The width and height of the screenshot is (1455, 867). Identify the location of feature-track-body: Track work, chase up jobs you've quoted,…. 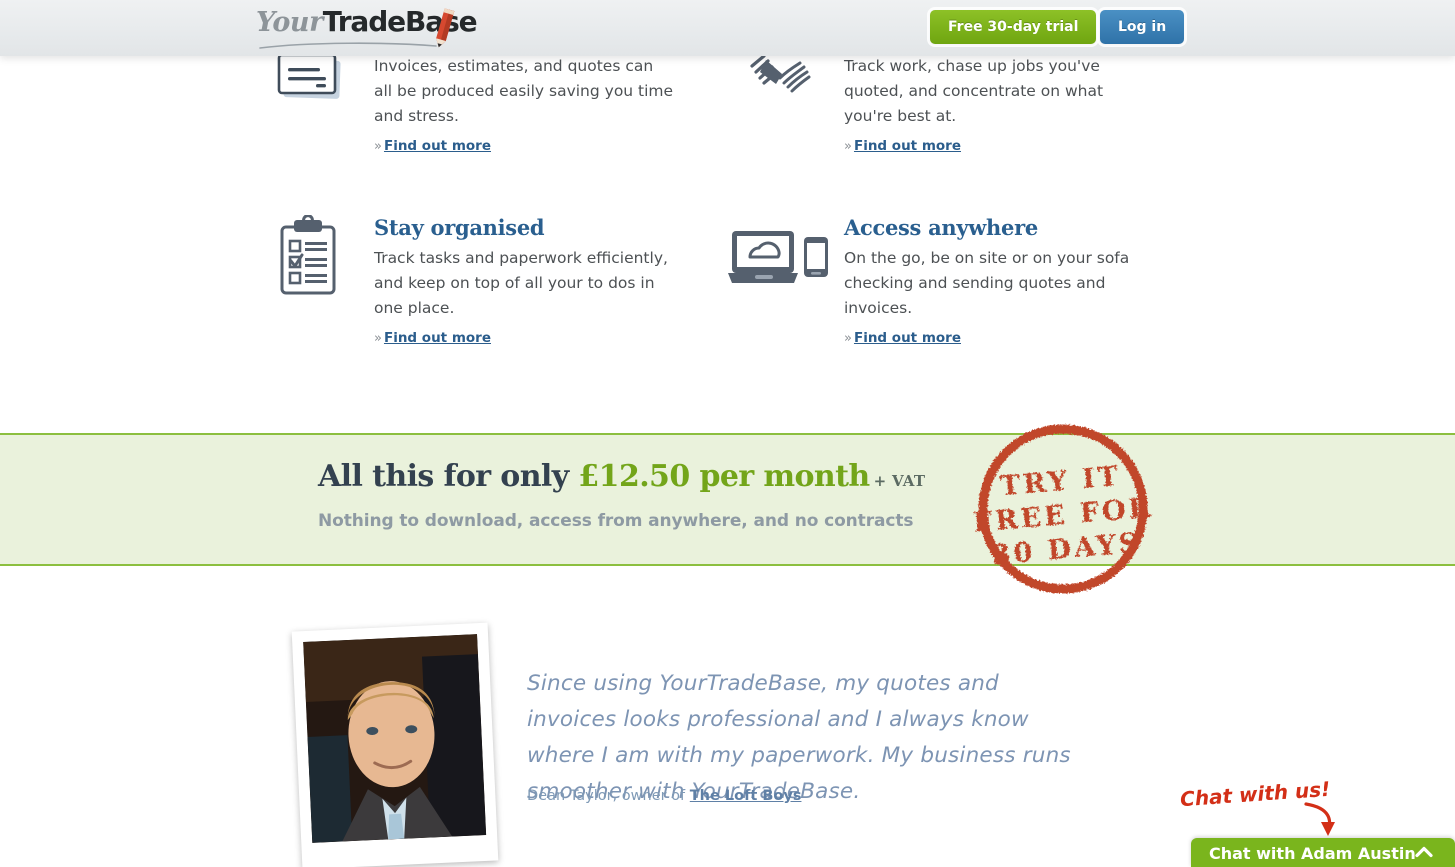
(974, 91).